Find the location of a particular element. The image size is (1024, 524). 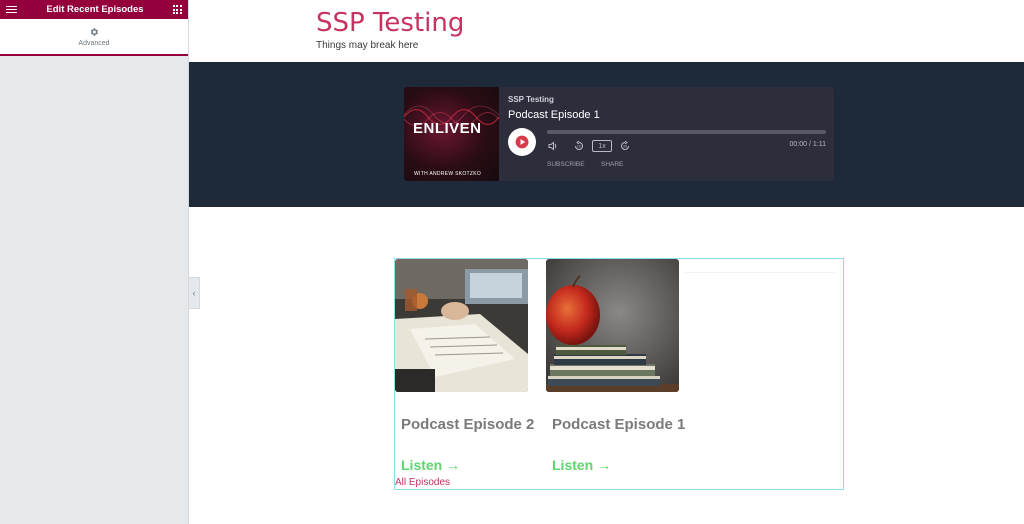

panel-collapse-button: ‹ is located at coordinates (194, 293).